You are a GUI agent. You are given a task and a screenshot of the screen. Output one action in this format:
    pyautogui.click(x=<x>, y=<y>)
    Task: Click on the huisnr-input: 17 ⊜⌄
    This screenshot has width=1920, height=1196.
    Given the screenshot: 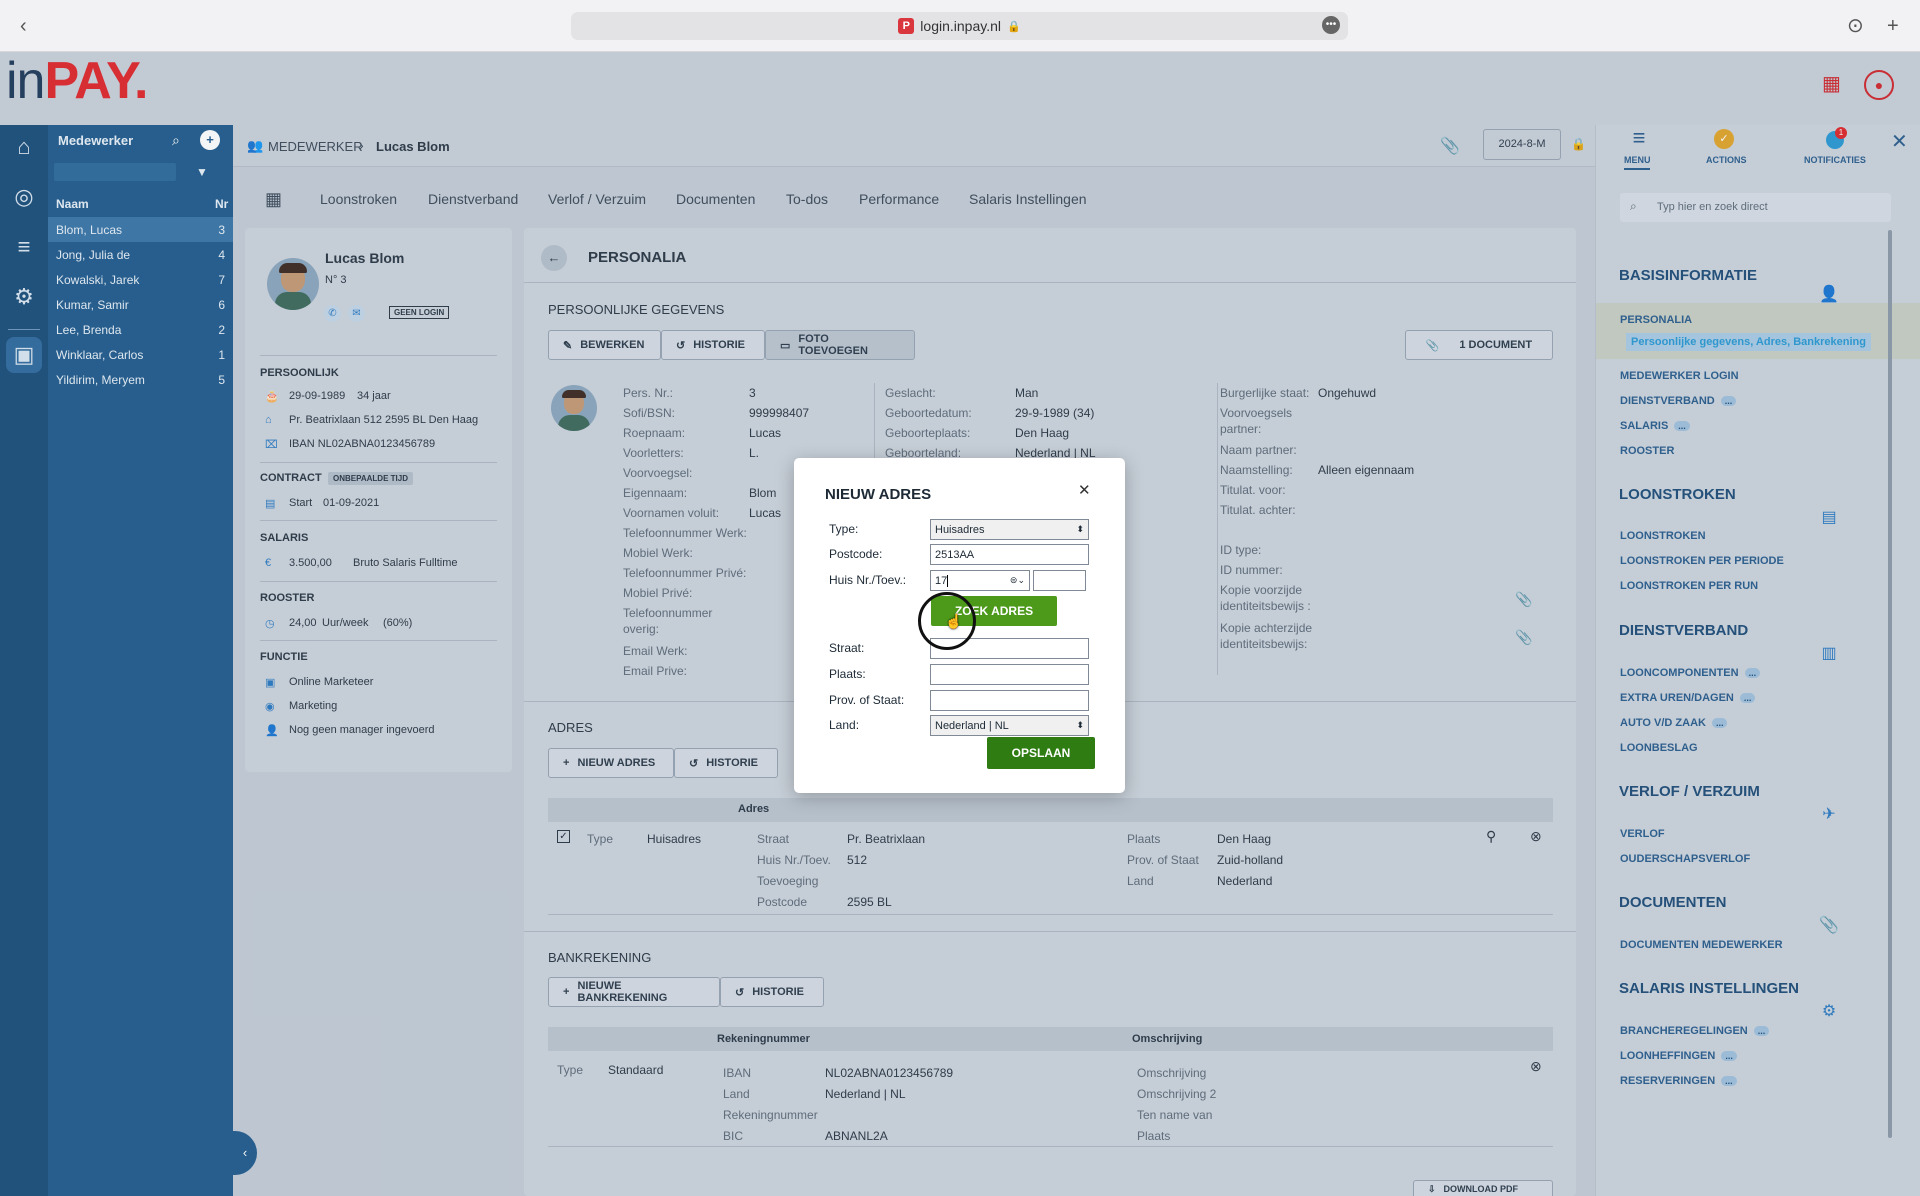 What is the action you would take?
    pyautogui.click(x=980, y=580)
    